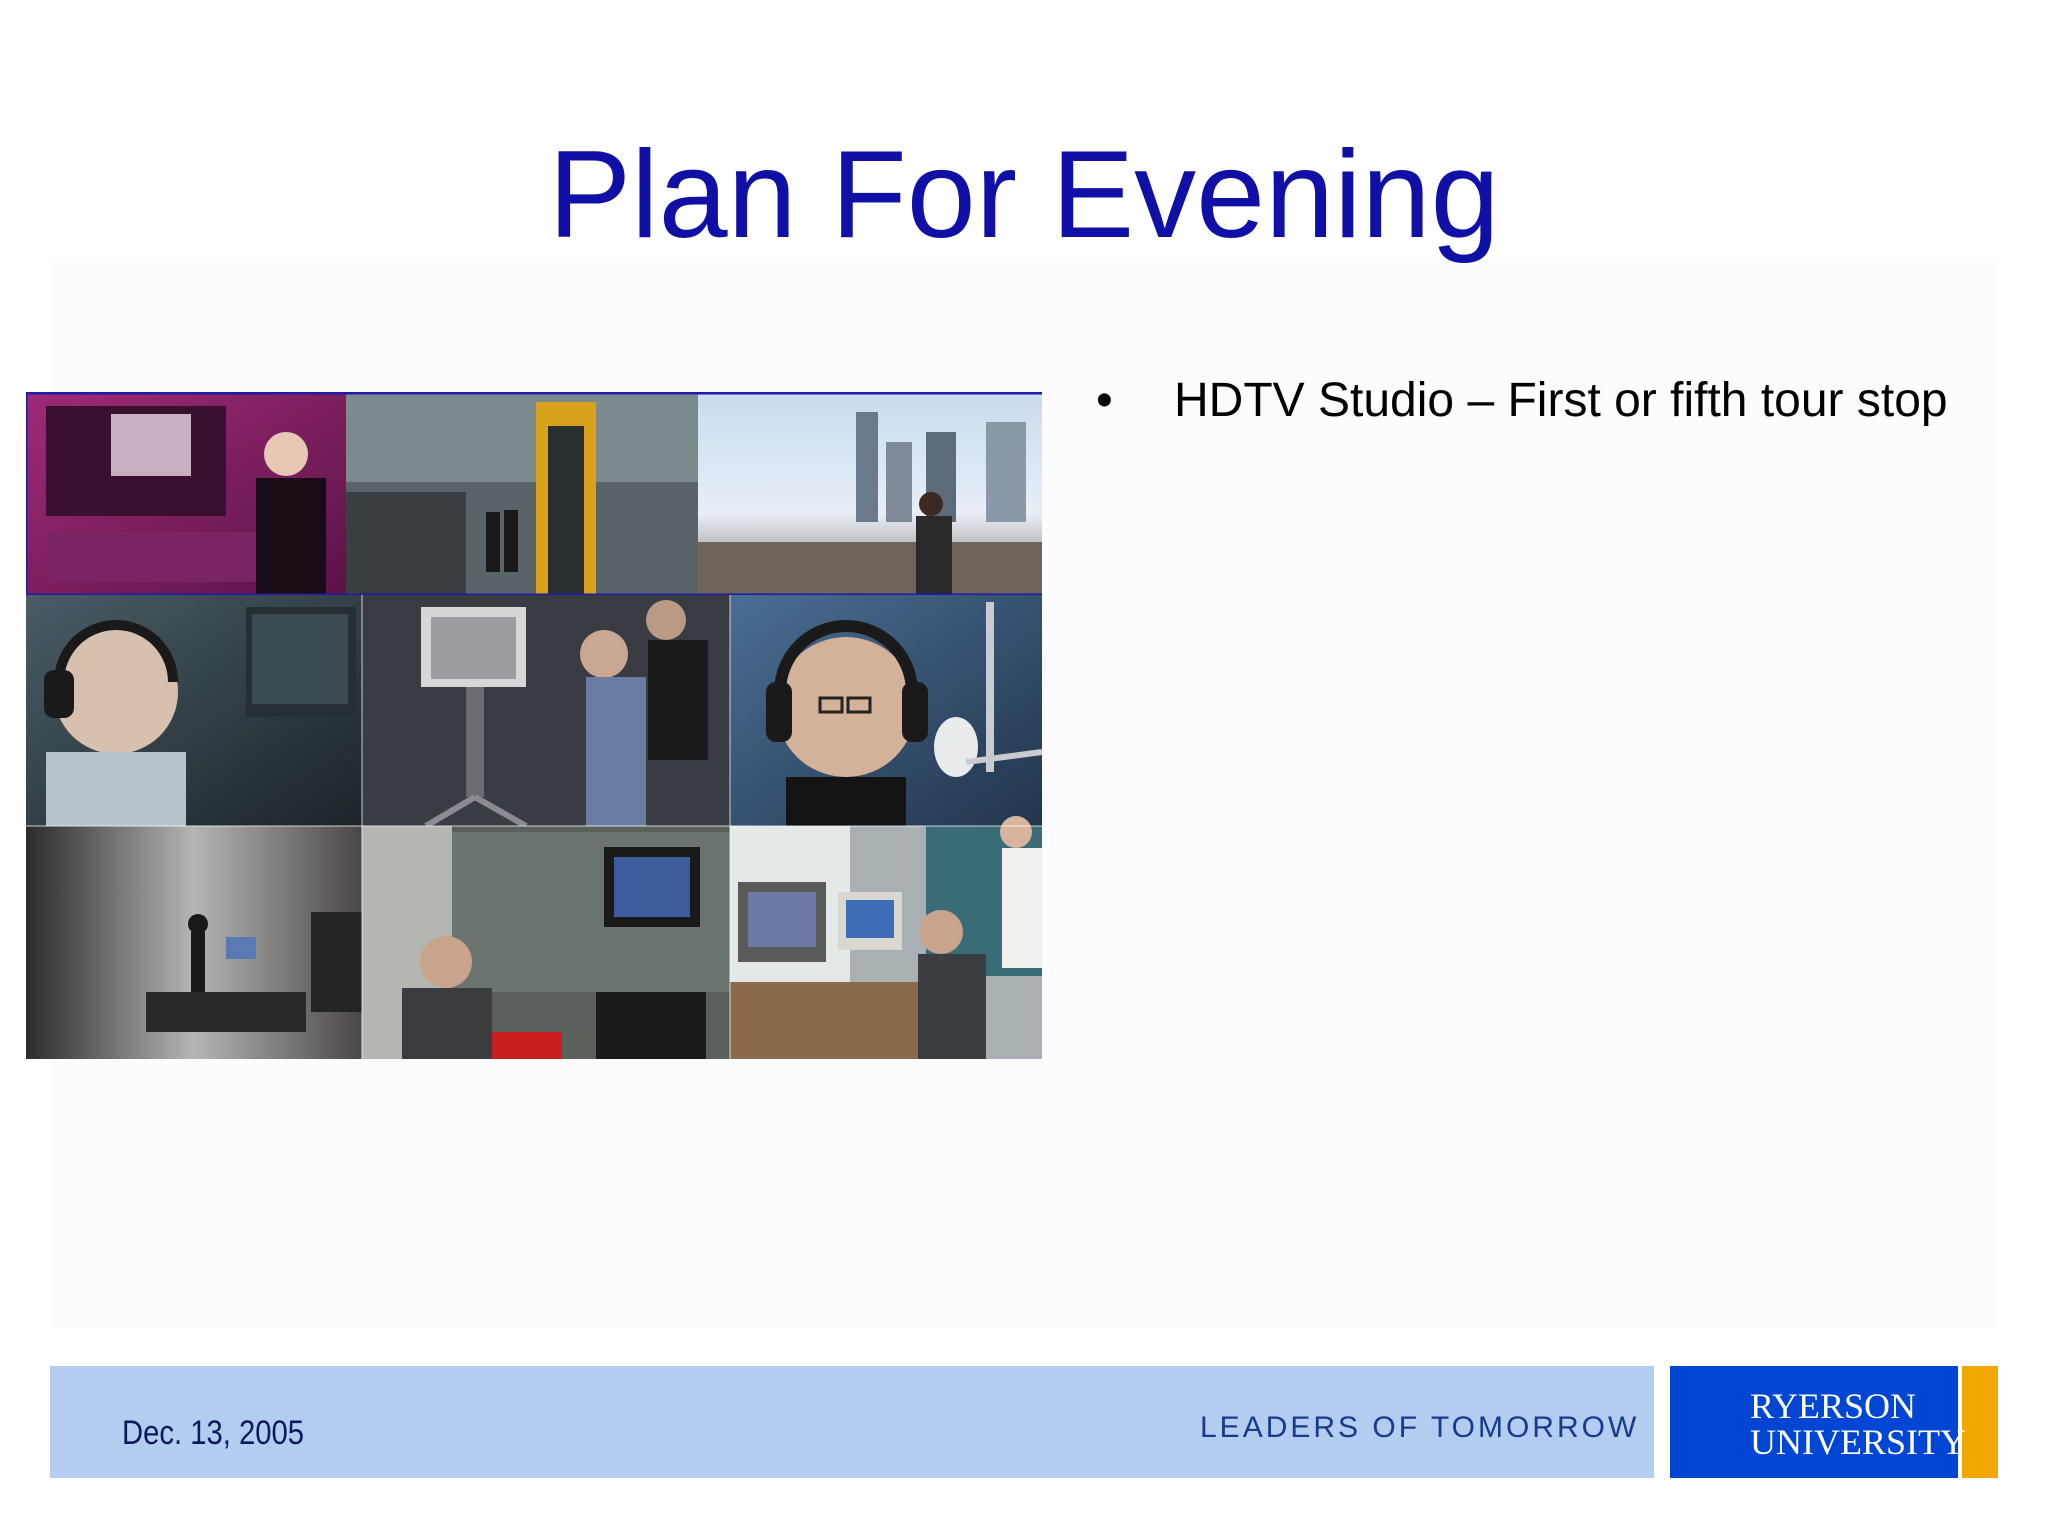  What do you see at coordinates (1858, 1442) in the screenshot?
I see `logo-line-2: UNIVERSITY` at bounding box center [1858, 1442].